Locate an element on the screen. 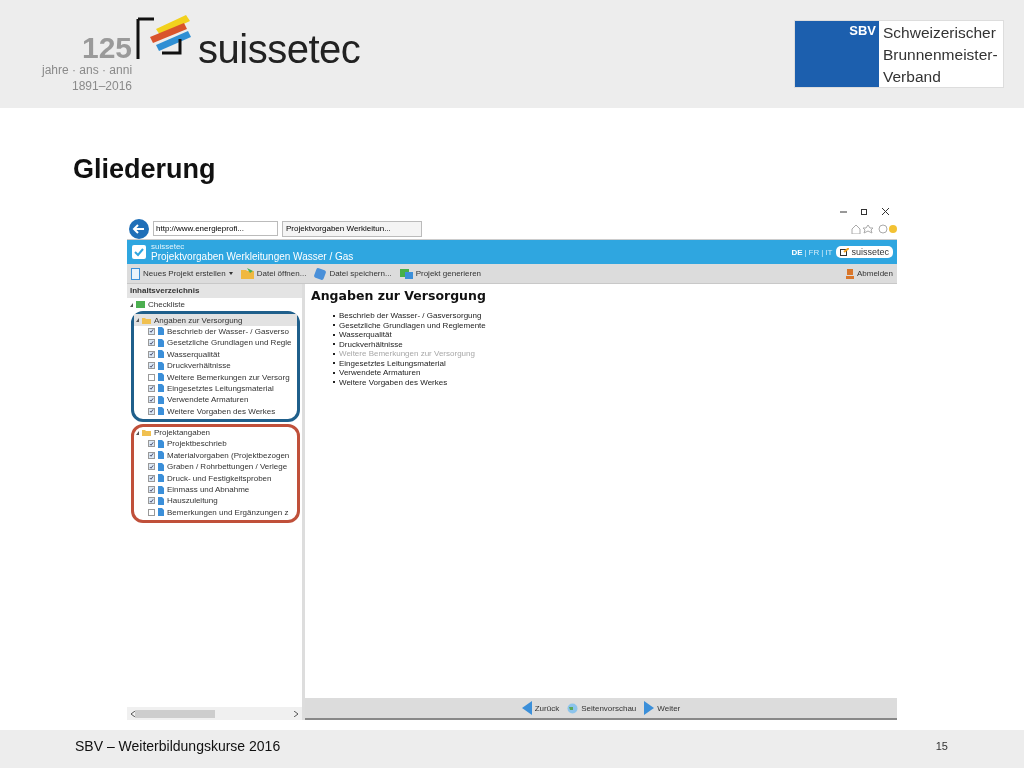 This screenshot has width=1024, height=768. tree-item: Eingesetztes Leitungsmaterial is located at coordinates (220, 388).